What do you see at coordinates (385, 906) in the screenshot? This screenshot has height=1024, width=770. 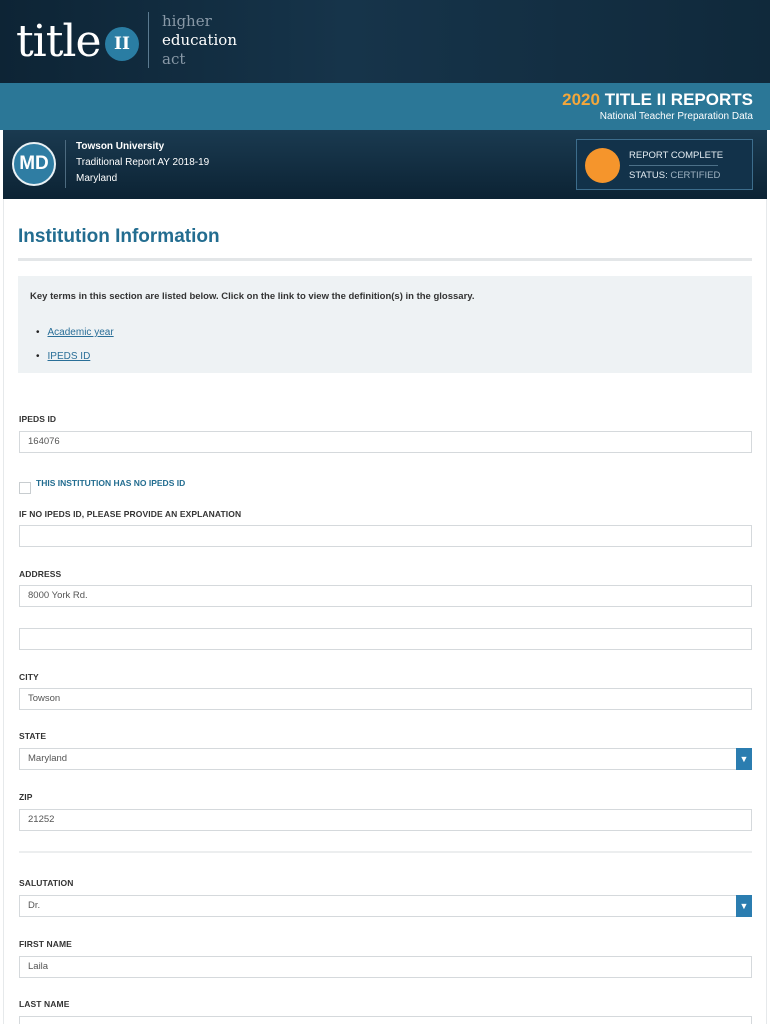 I see `salutation-select: Dr. ▼` at bounding box center [385, 906].